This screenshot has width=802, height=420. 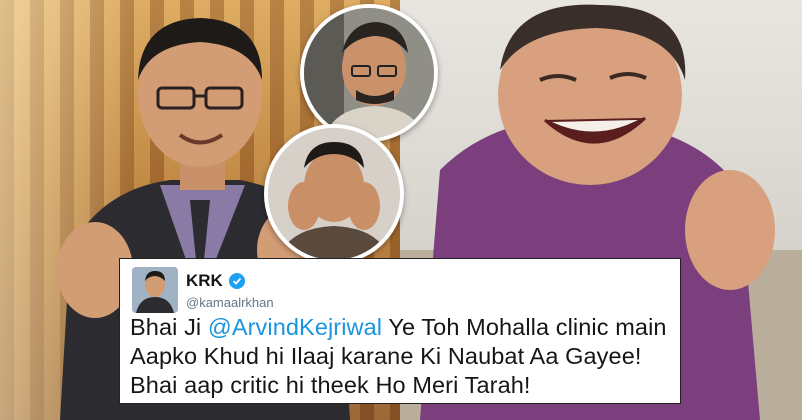 I want to click on avatar, so click(x=155, y=290).